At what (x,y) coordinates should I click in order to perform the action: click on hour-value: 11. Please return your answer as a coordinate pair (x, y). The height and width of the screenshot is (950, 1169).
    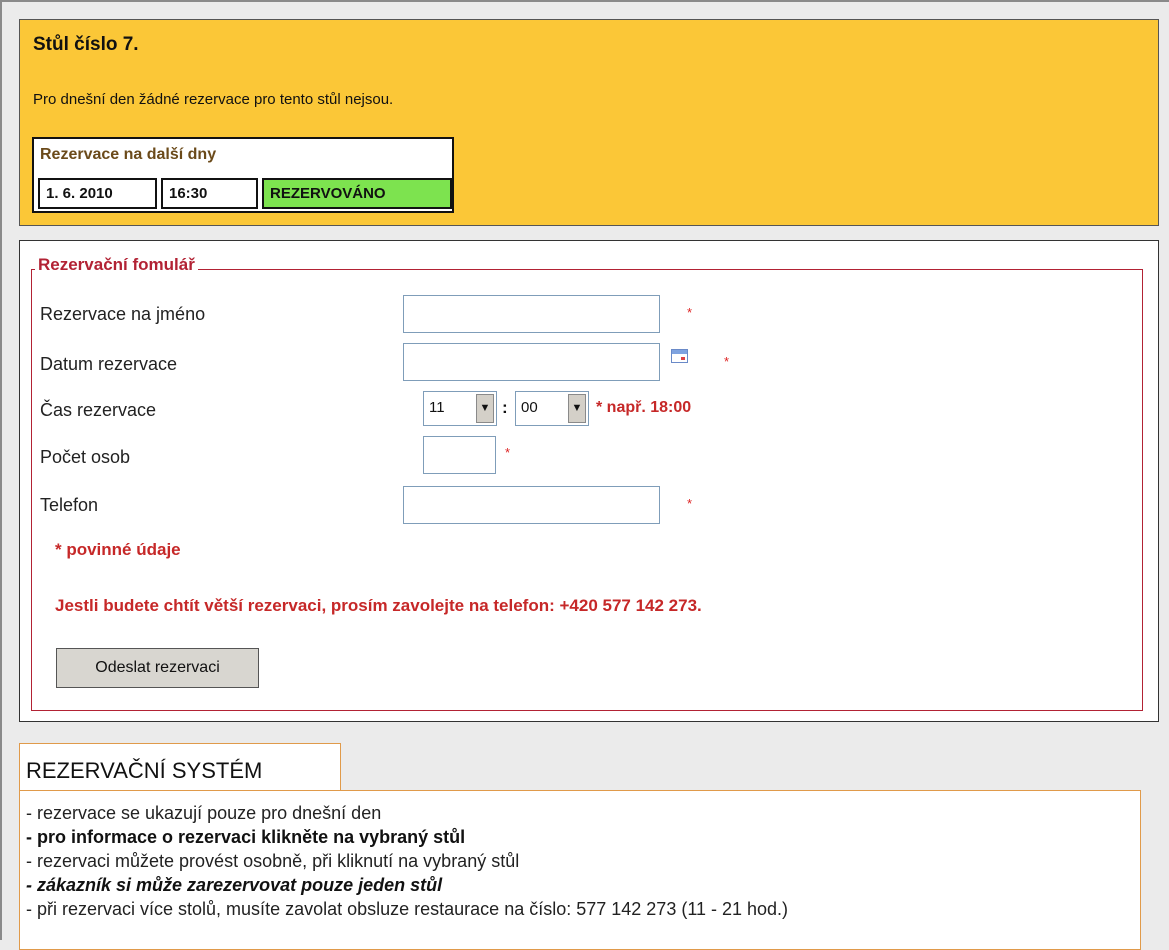
    Looking at the image, I should click on (437, 407).